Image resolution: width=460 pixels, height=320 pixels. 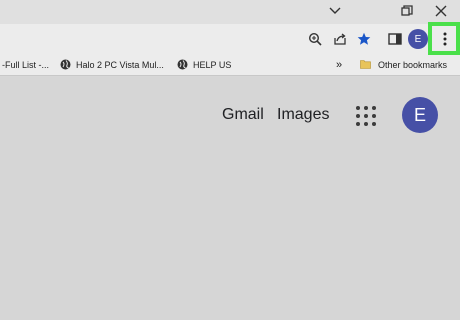 I want to click on apps-grid-icon, so click(x=366, y=116).